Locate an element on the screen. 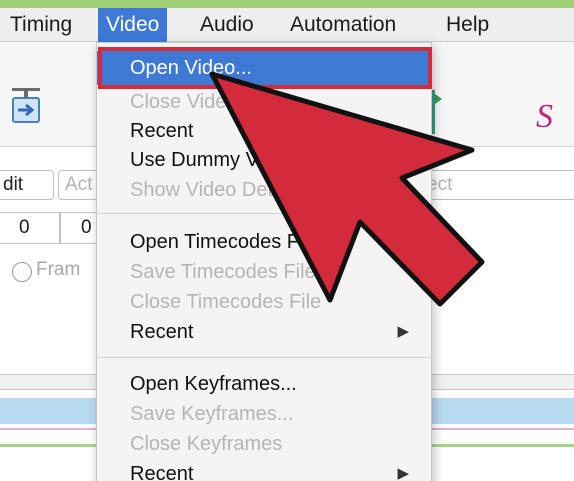 Image resolution: width=574 pixels, height=481 pixels. menu-audio: Audio is located at coordinates (227, 25).